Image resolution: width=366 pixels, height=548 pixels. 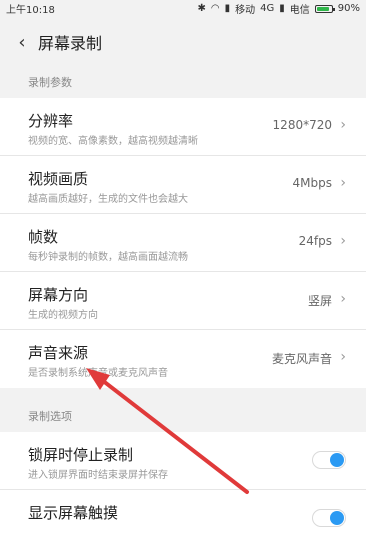 I want to click on battery-label: 90%, so click(x=348, y=8).